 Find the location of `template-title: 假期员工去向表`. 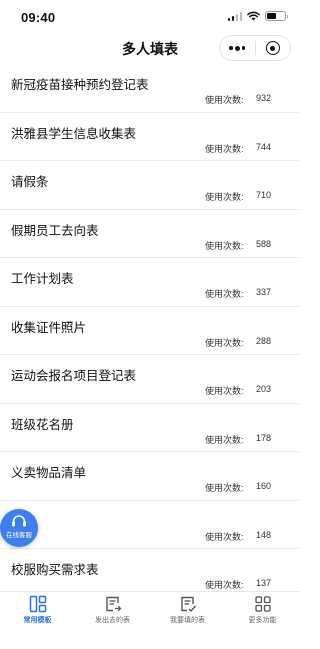

template-title: 假期员工去向表 is located at coordinates (55, 230).